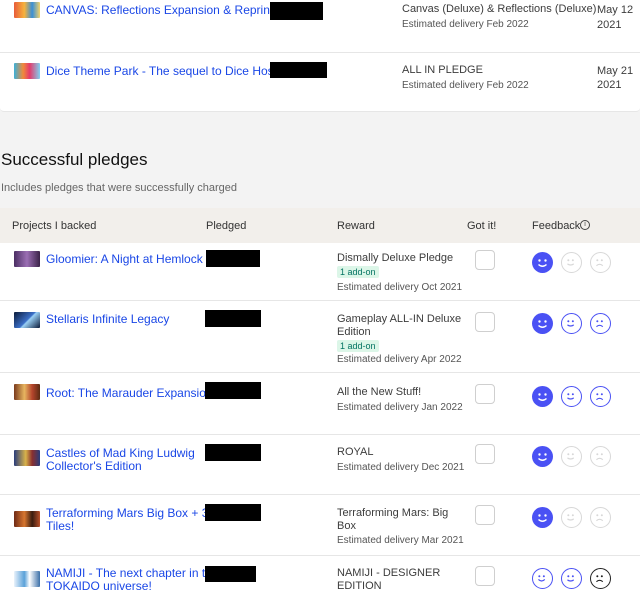  I want to click on reward-name: Canvas (Deluxe) & Reflections (Deluxe), so click(499, 9).